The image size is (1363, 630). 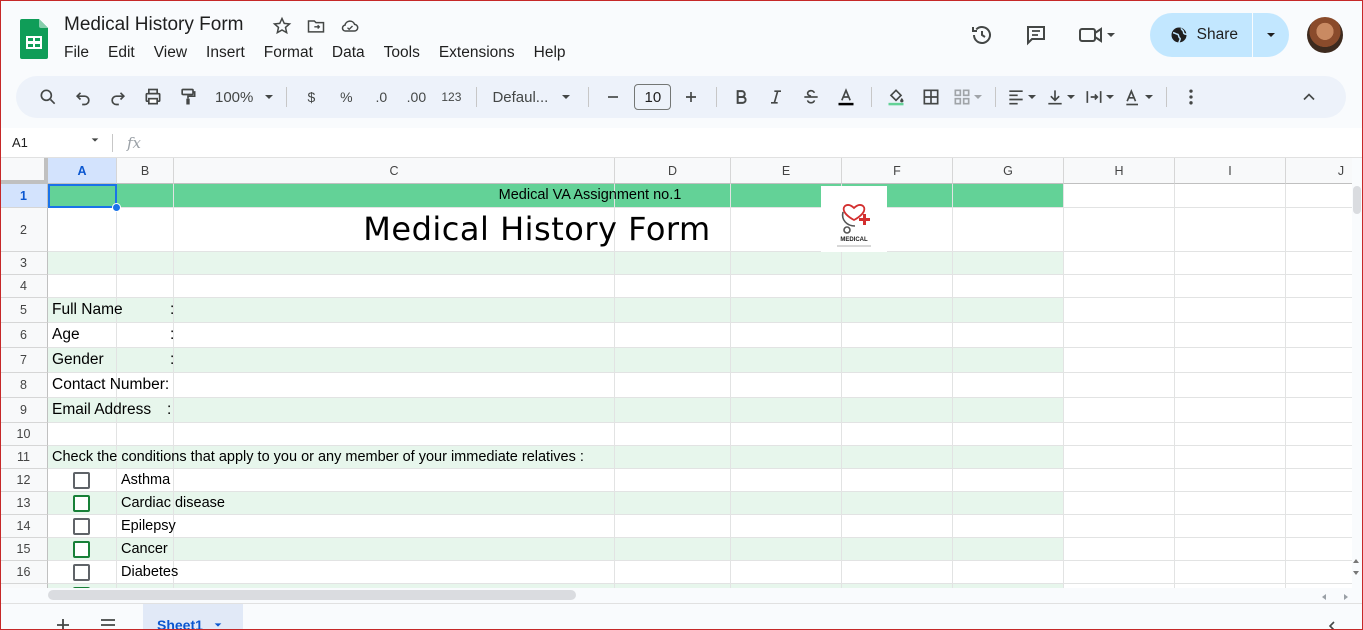 What do you see at coordinates (982, 35) in the screenshot?
I see `version-history-icon` at bounding box center [982, 35].